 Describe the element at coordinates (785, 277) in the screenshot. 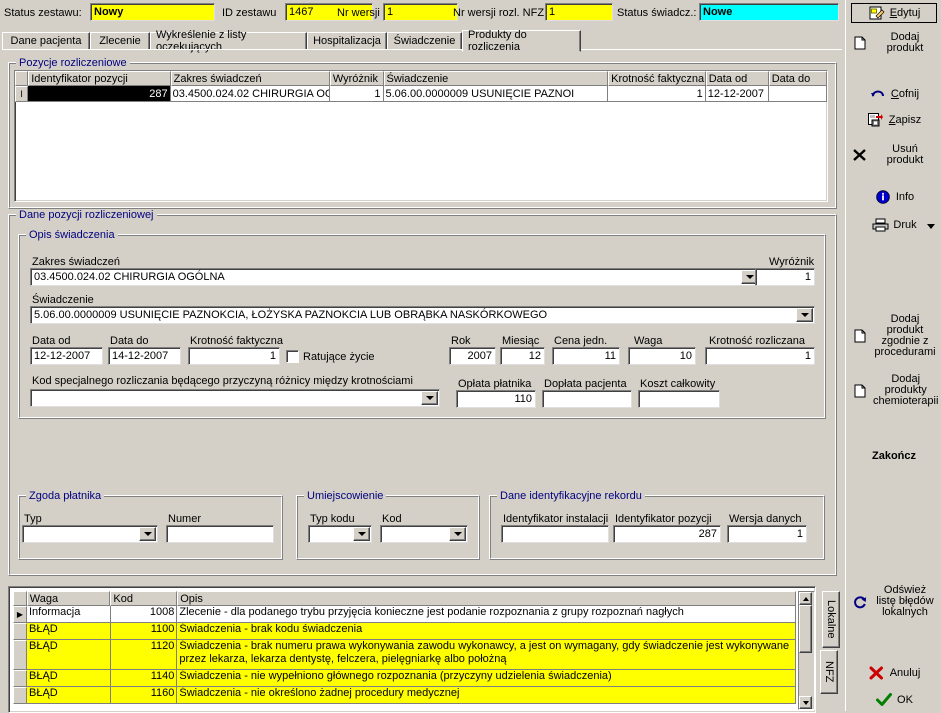

I see `wyroznik-input: 1` at that location.